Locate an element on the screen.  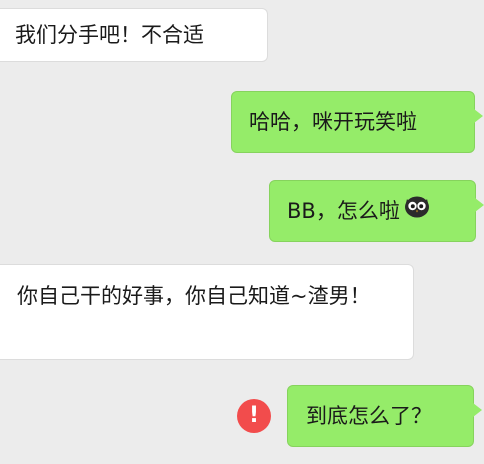
message-text: 你自己干的好事，你自己知道~渣男！ is located at coordinates (194, 296).